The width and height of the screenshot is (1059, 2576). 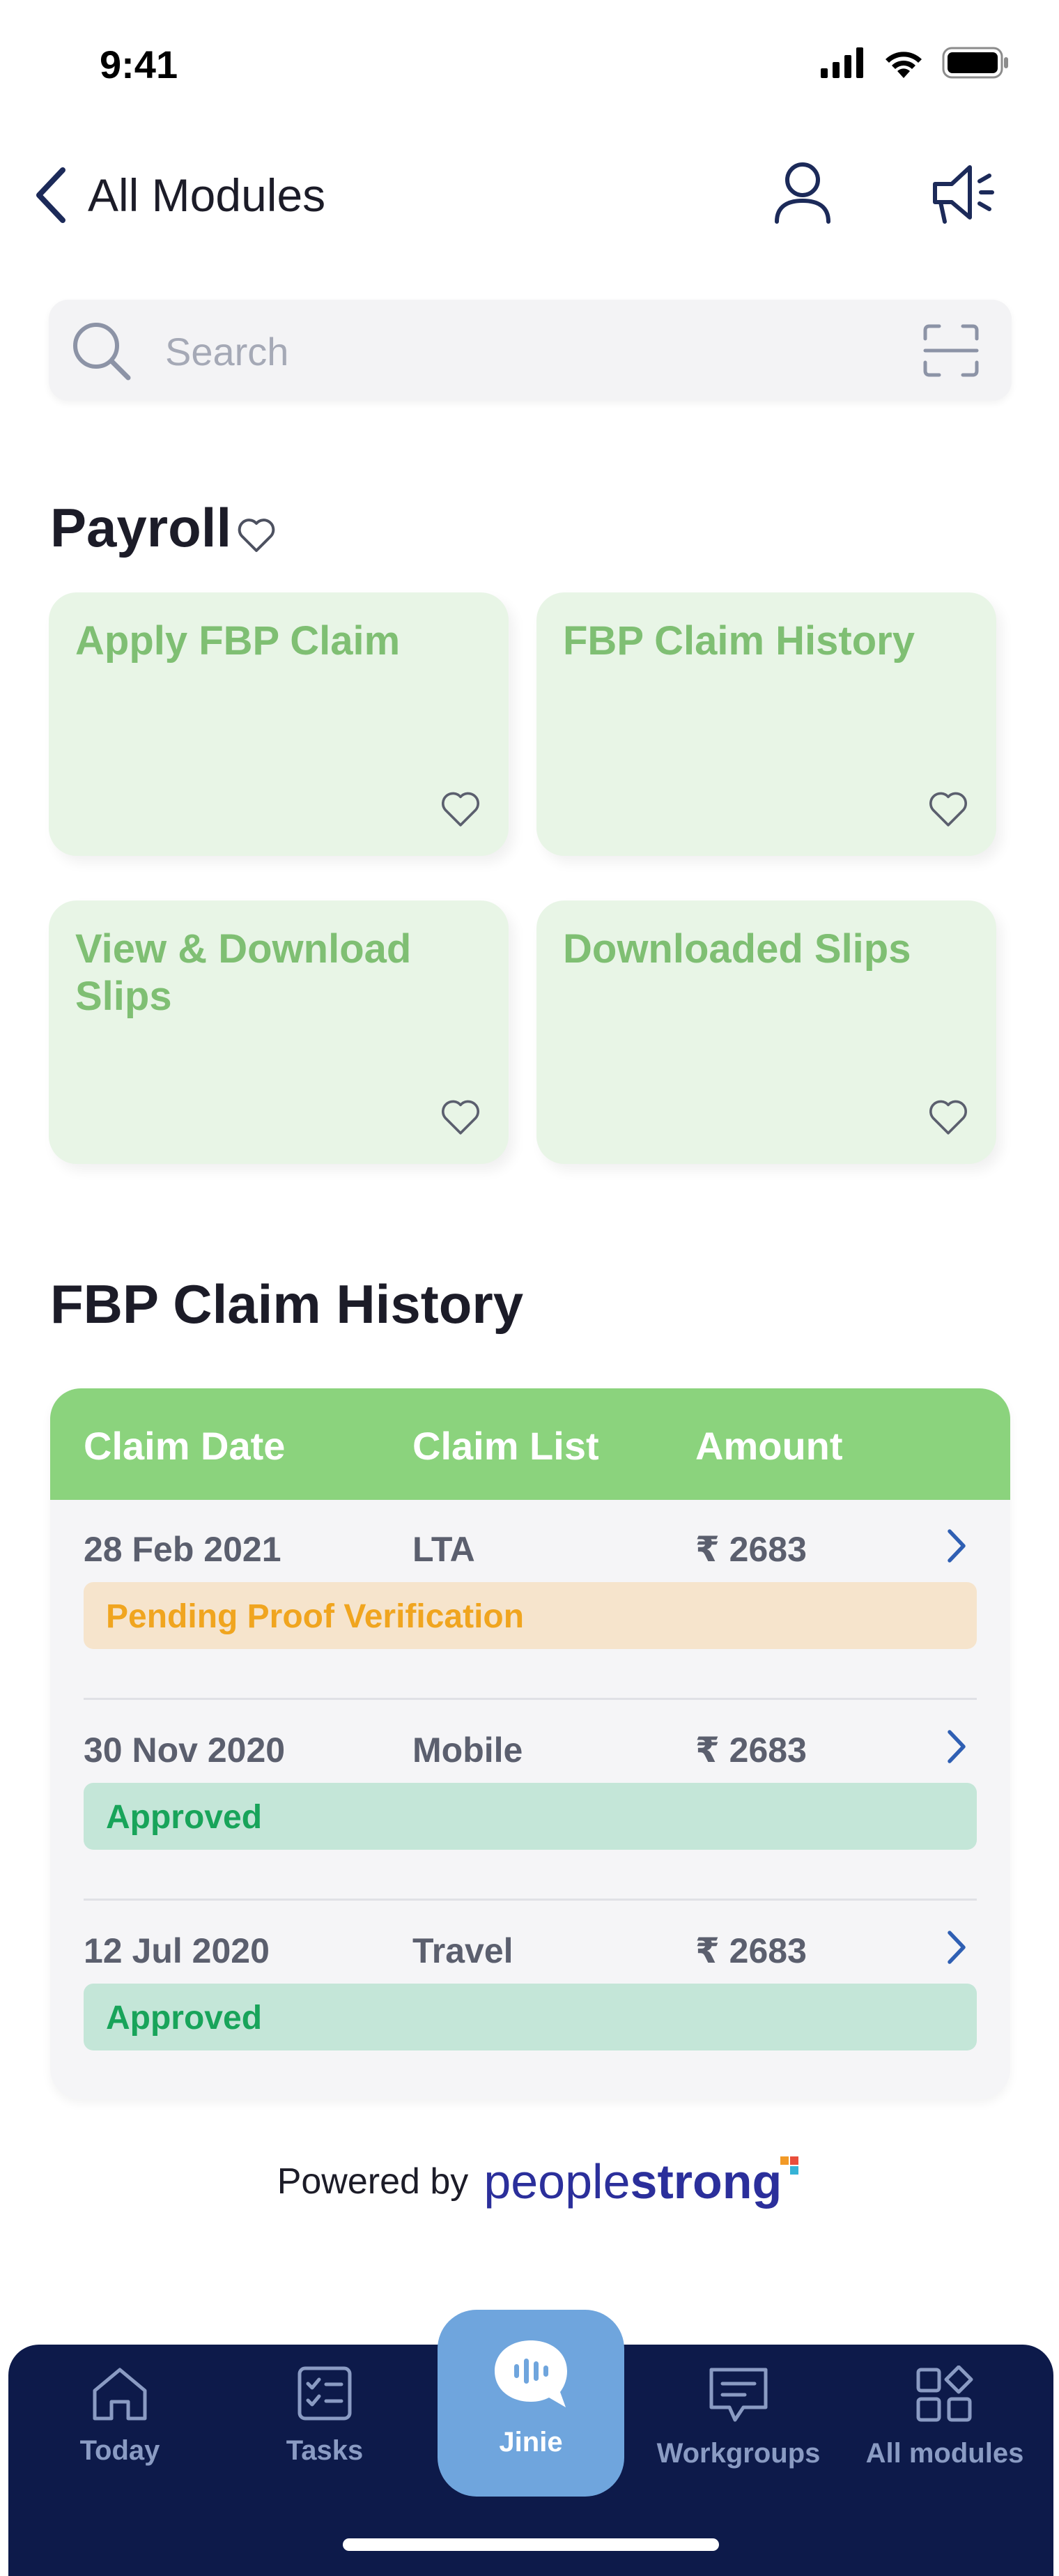 What do you see at coordinates (505, 1446) in the screenshot?
I see `column-header: Claim List` at bounding box center [505, 1446].